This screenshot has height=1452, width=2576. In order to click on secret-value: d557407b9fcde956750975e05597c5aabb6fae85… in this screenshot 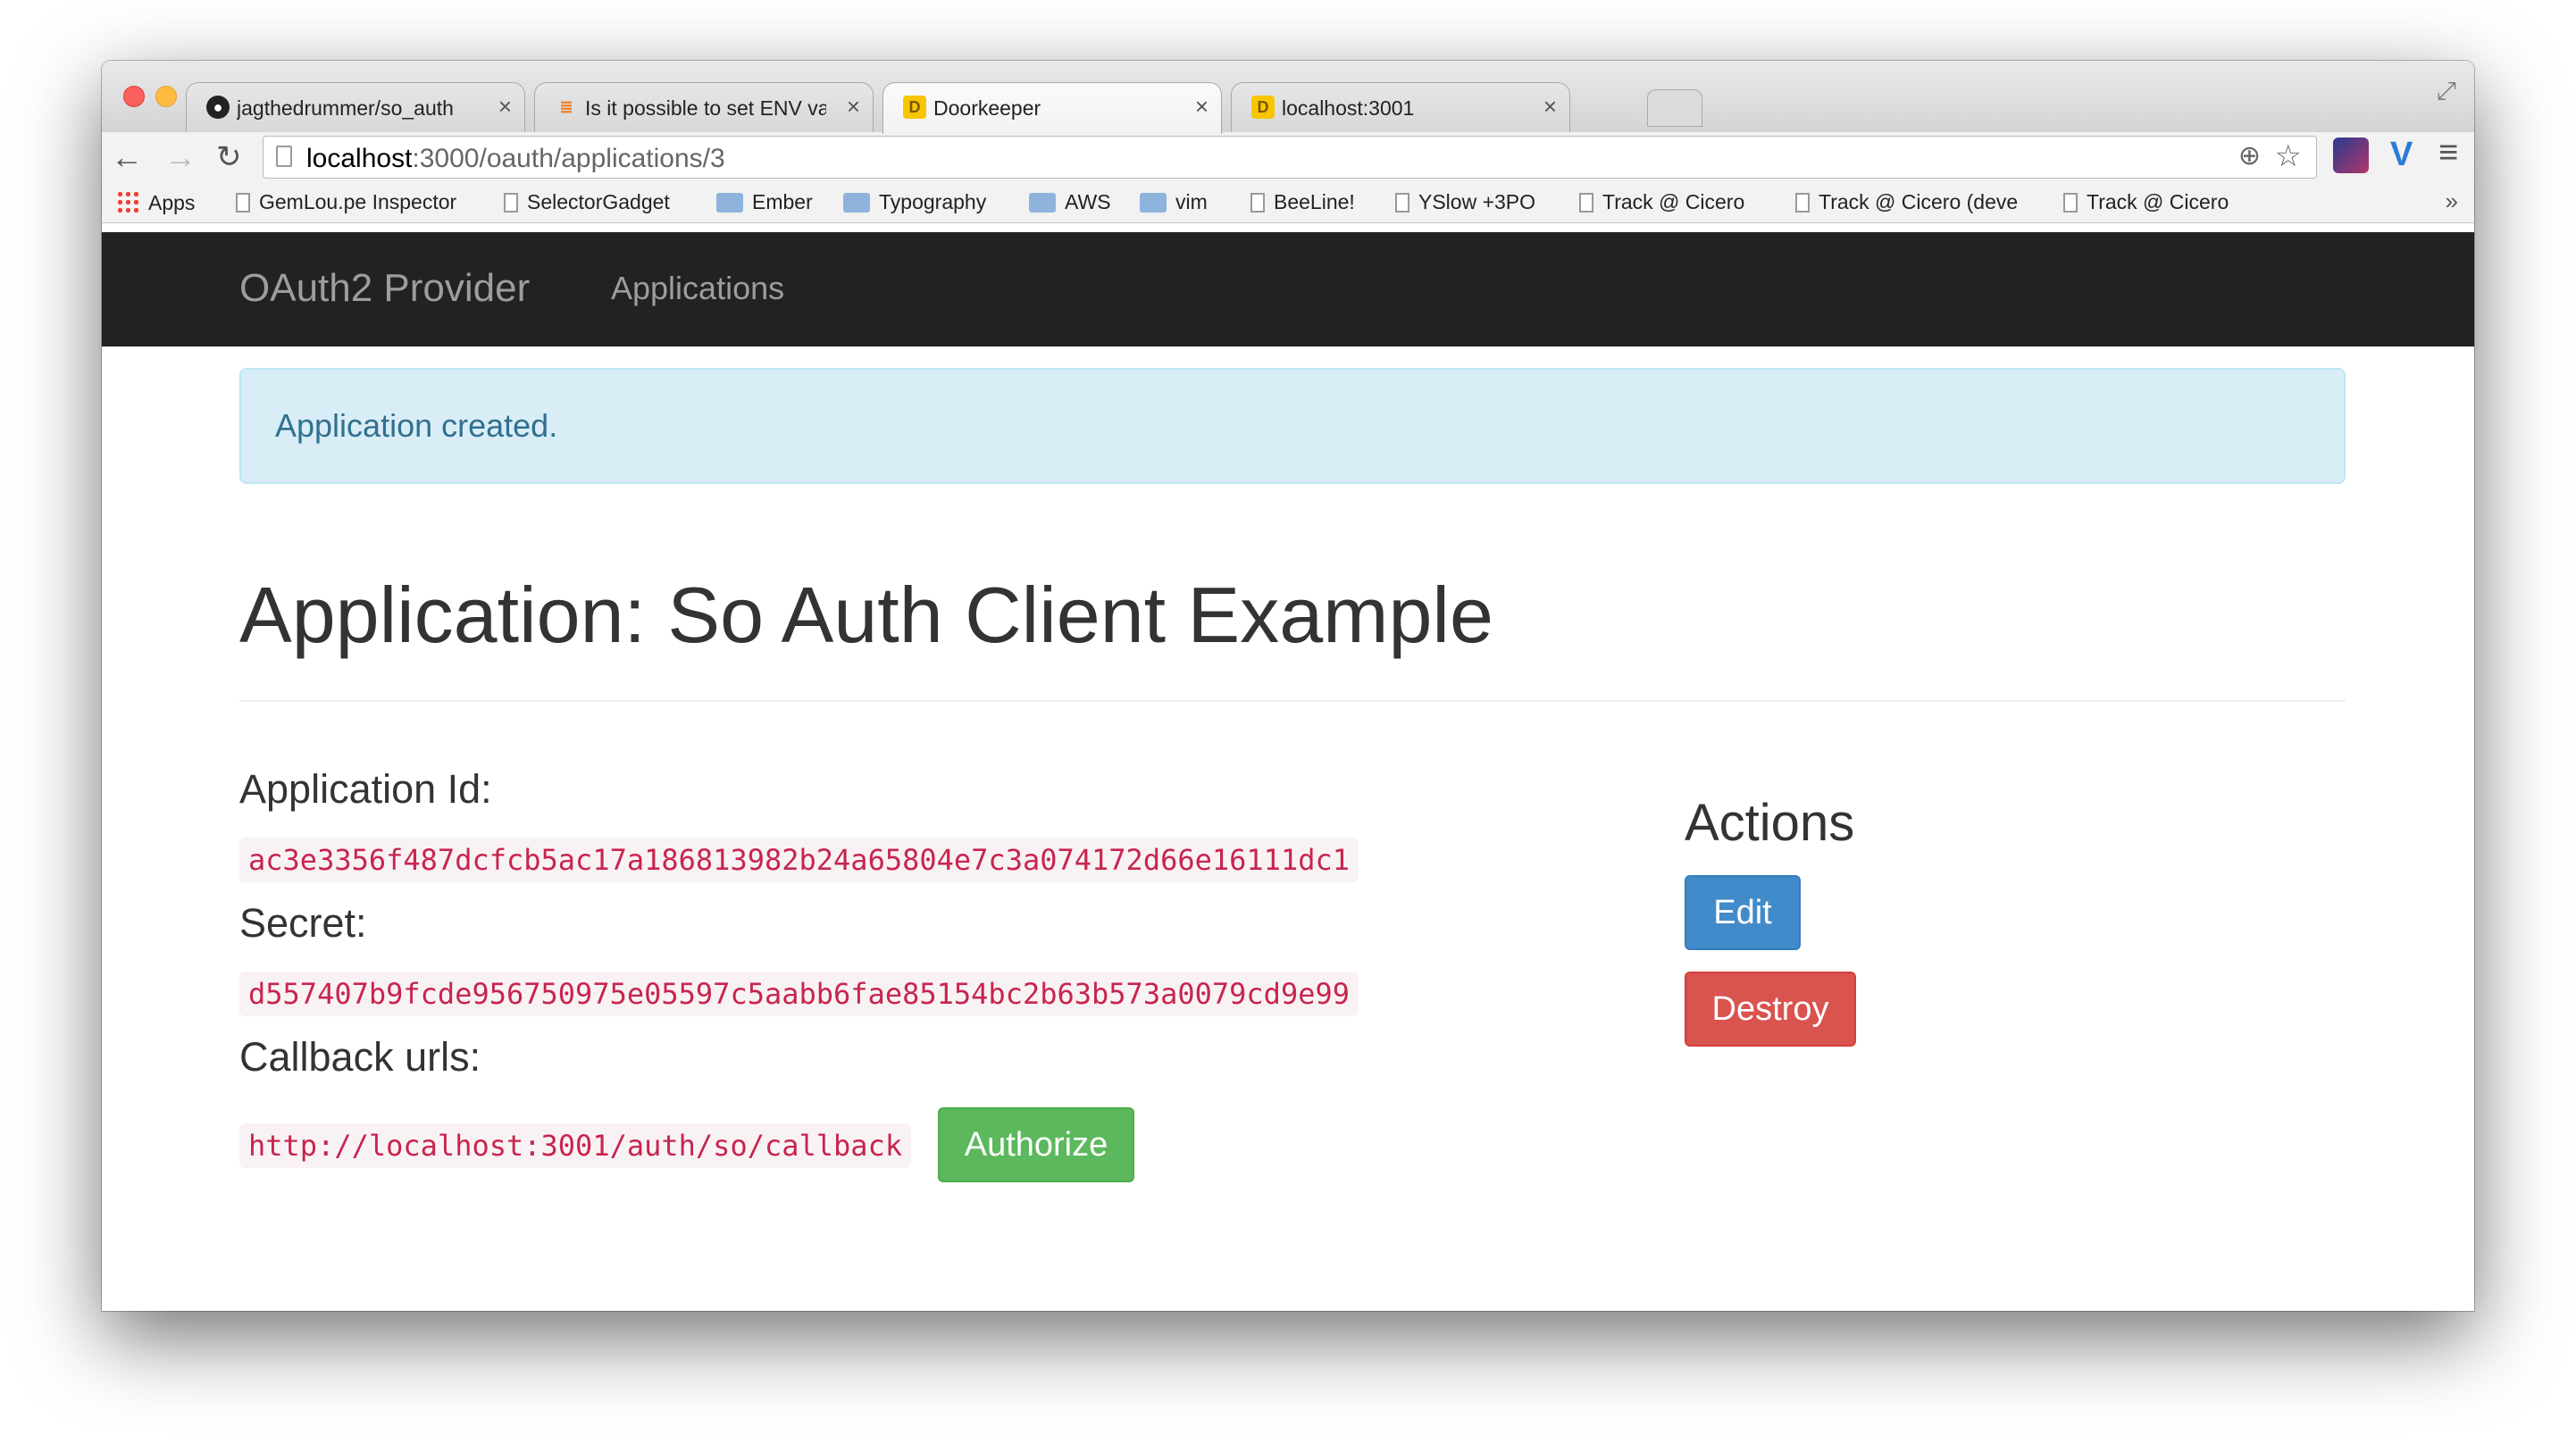, I will do `click(799, 994)`.